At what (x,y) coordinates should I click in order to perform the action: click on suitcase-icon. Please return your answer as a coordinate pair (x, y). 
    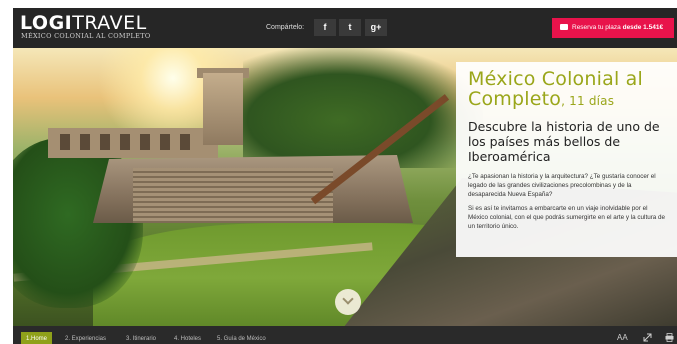
    Looking at the image, I should click on (564, 27).